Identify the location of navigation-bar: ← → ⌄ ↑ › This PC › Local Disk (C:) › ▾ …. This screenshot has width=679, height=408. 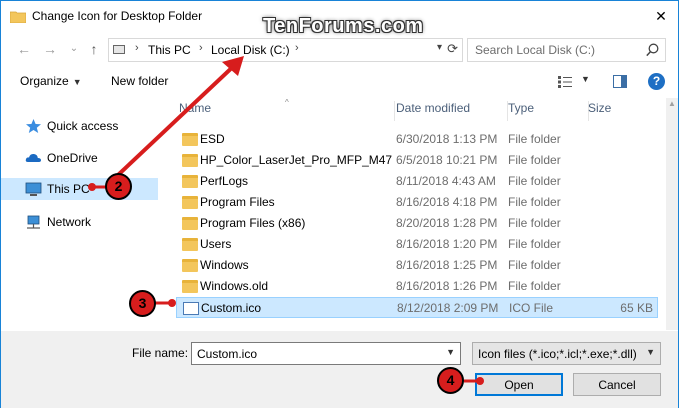
(339, 49).